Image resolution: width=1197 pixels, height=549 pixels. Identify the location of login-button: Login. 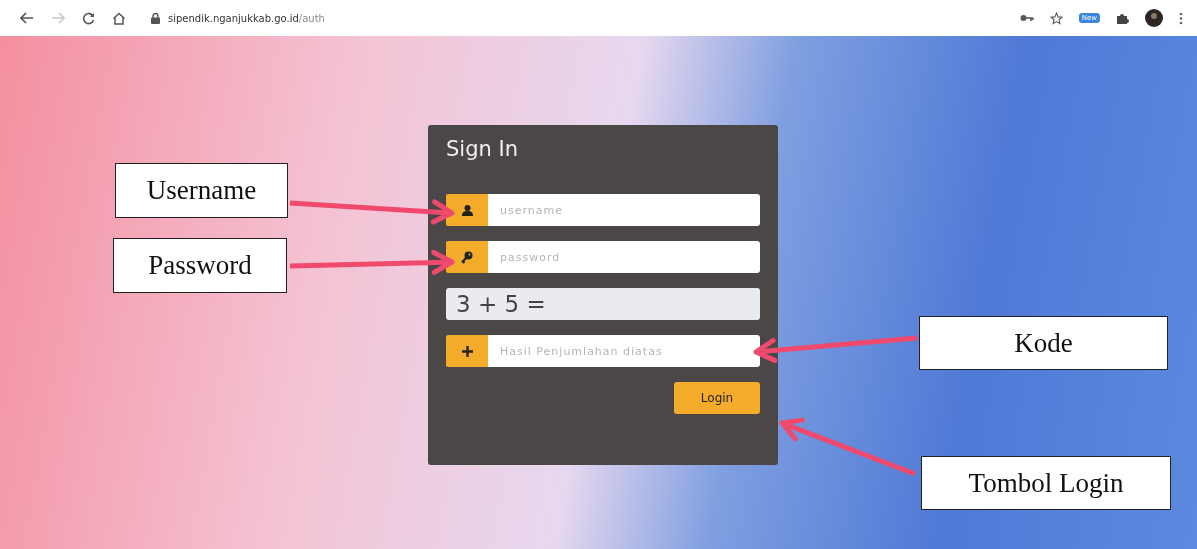
(717, 398).